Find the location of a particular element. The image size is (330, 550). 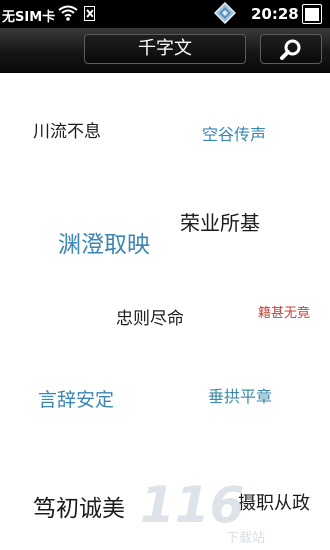

watermark-logo: 116 下载站 is located at coordinates (202, 512).